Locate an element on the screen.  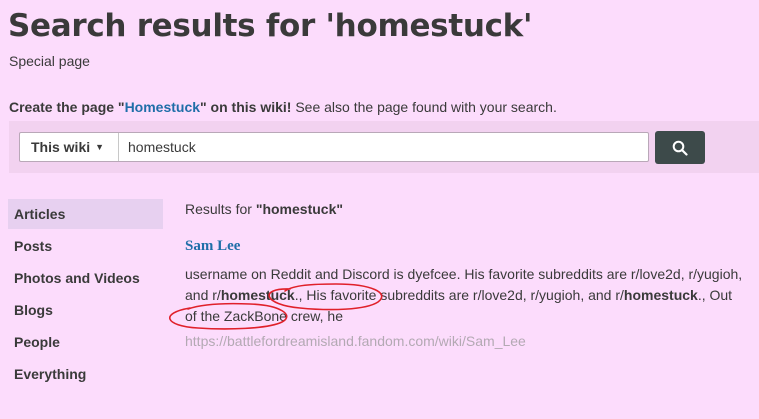
create-page-link: Homestuck is located at coordinates (162, 107).